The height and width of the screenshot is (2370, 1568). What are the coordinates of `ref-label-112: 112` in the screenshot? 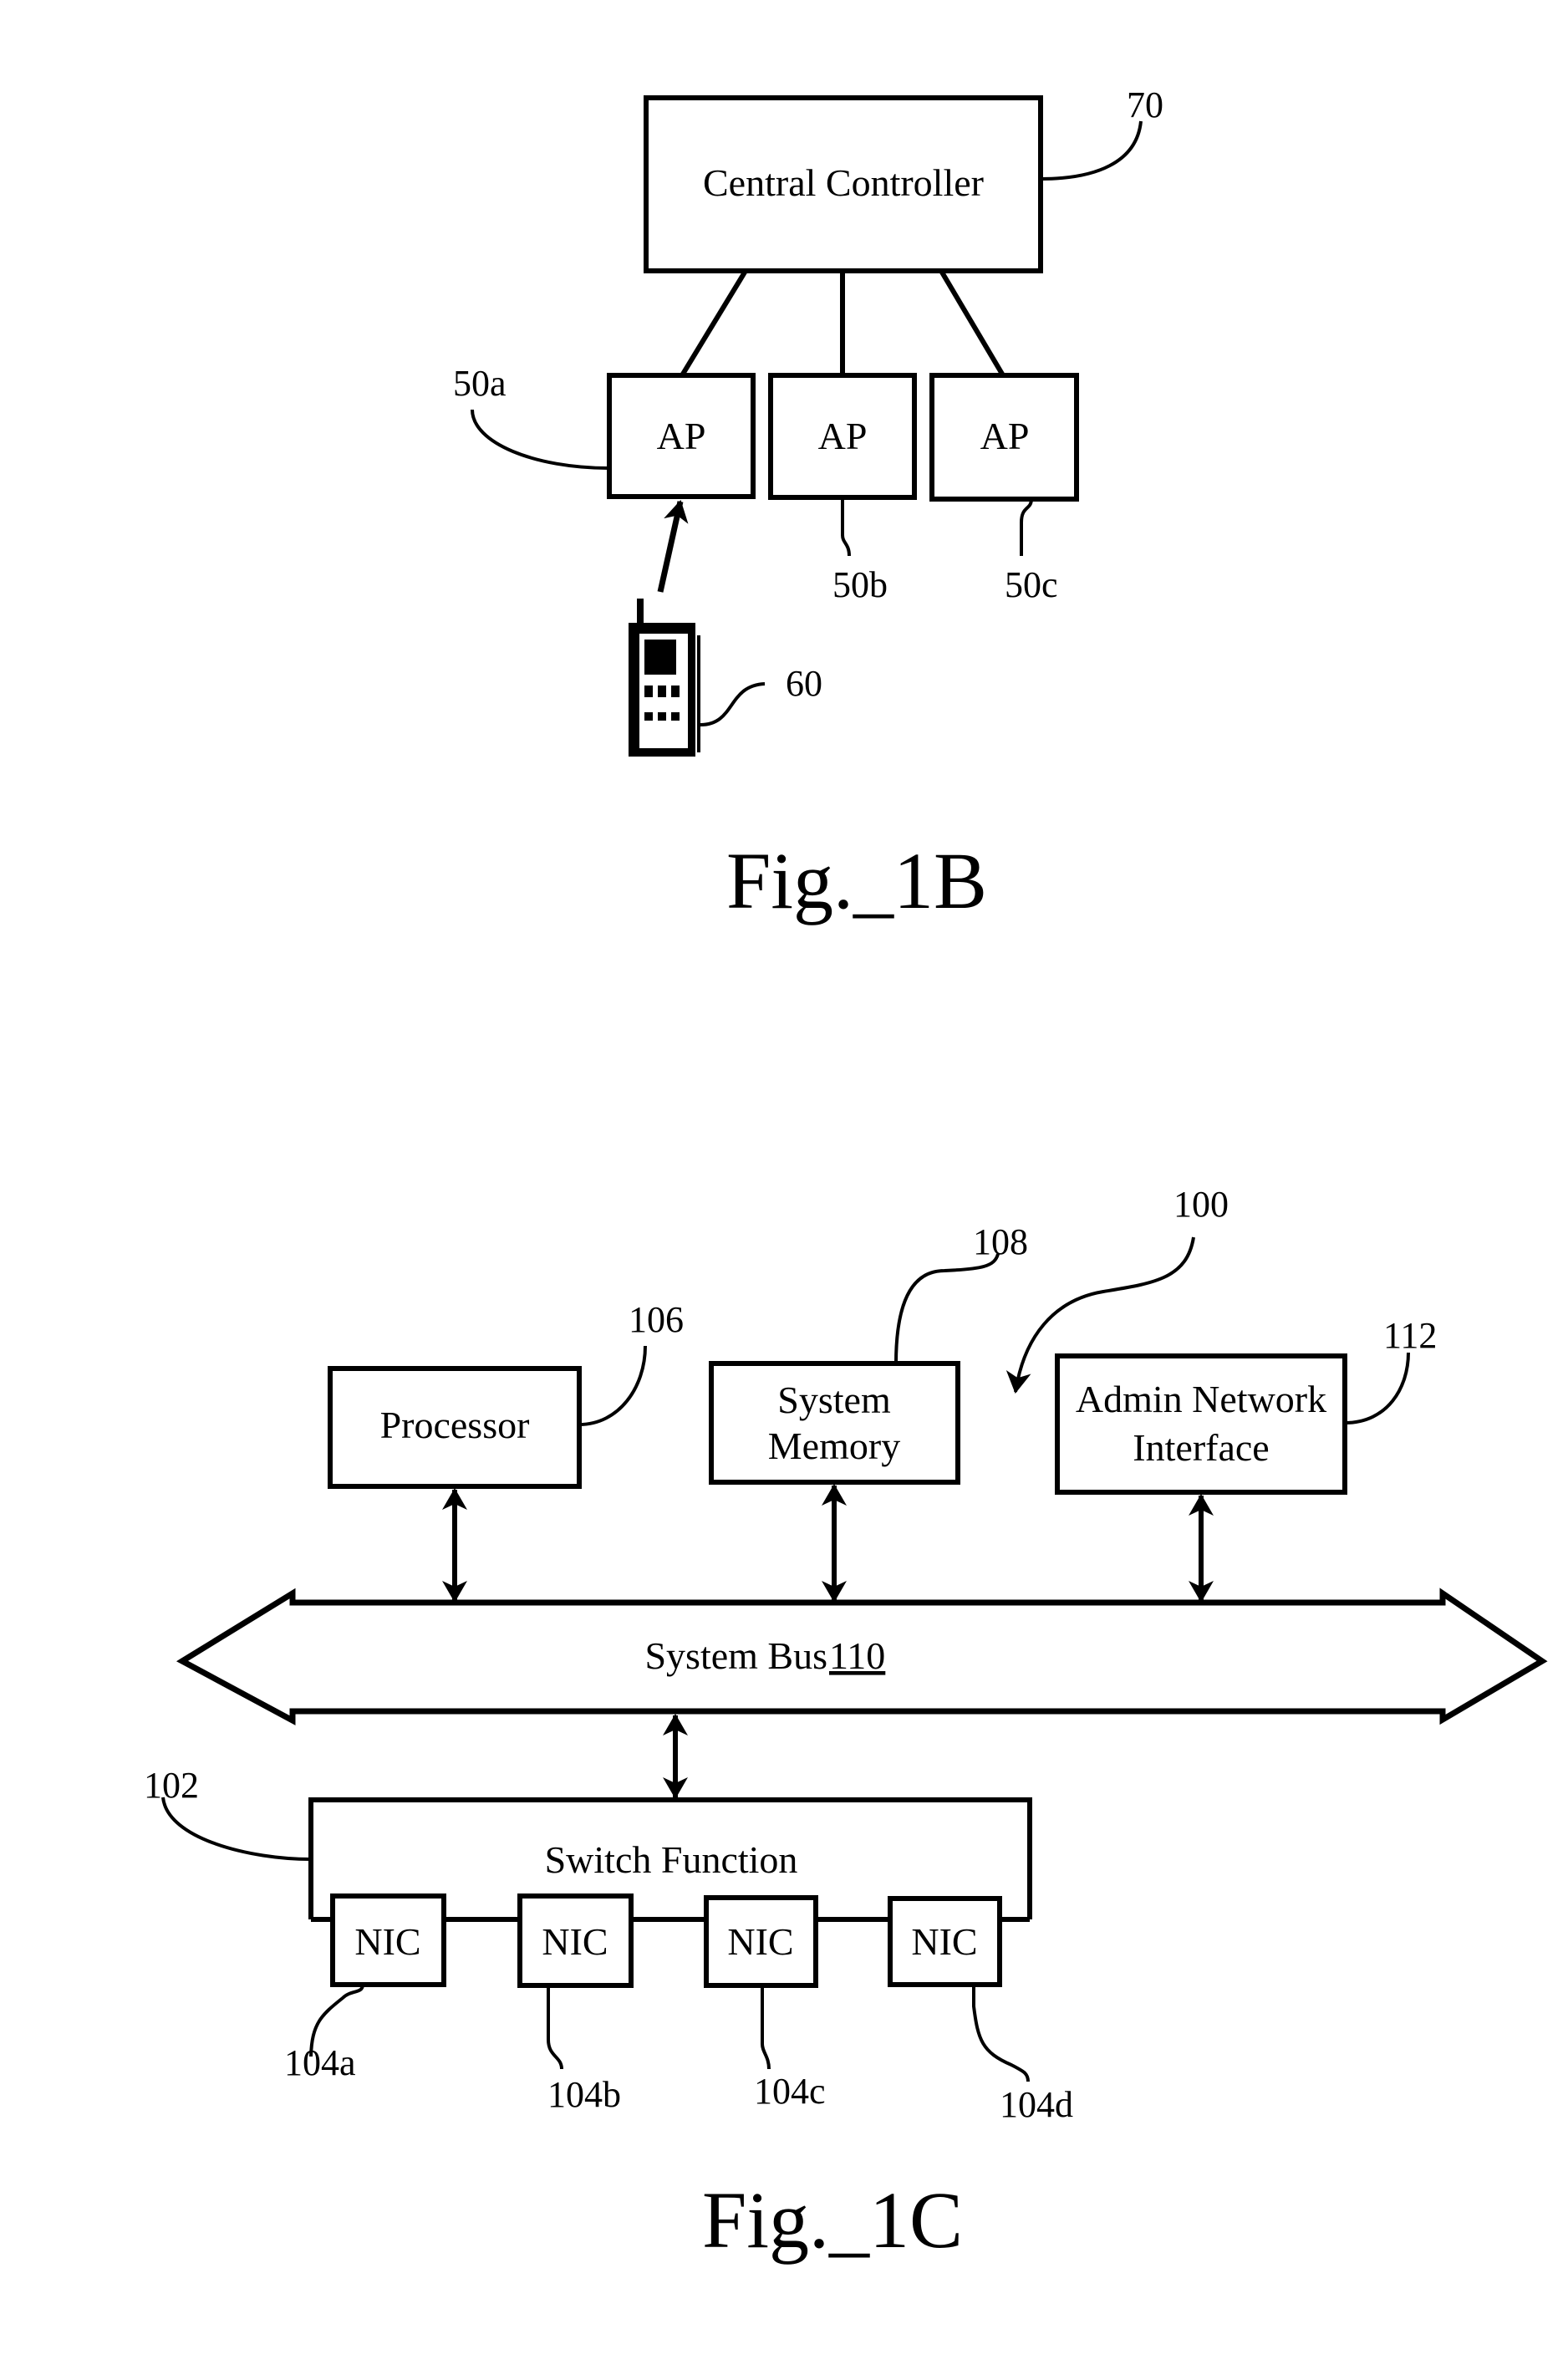 It's located at (1410, 1335).